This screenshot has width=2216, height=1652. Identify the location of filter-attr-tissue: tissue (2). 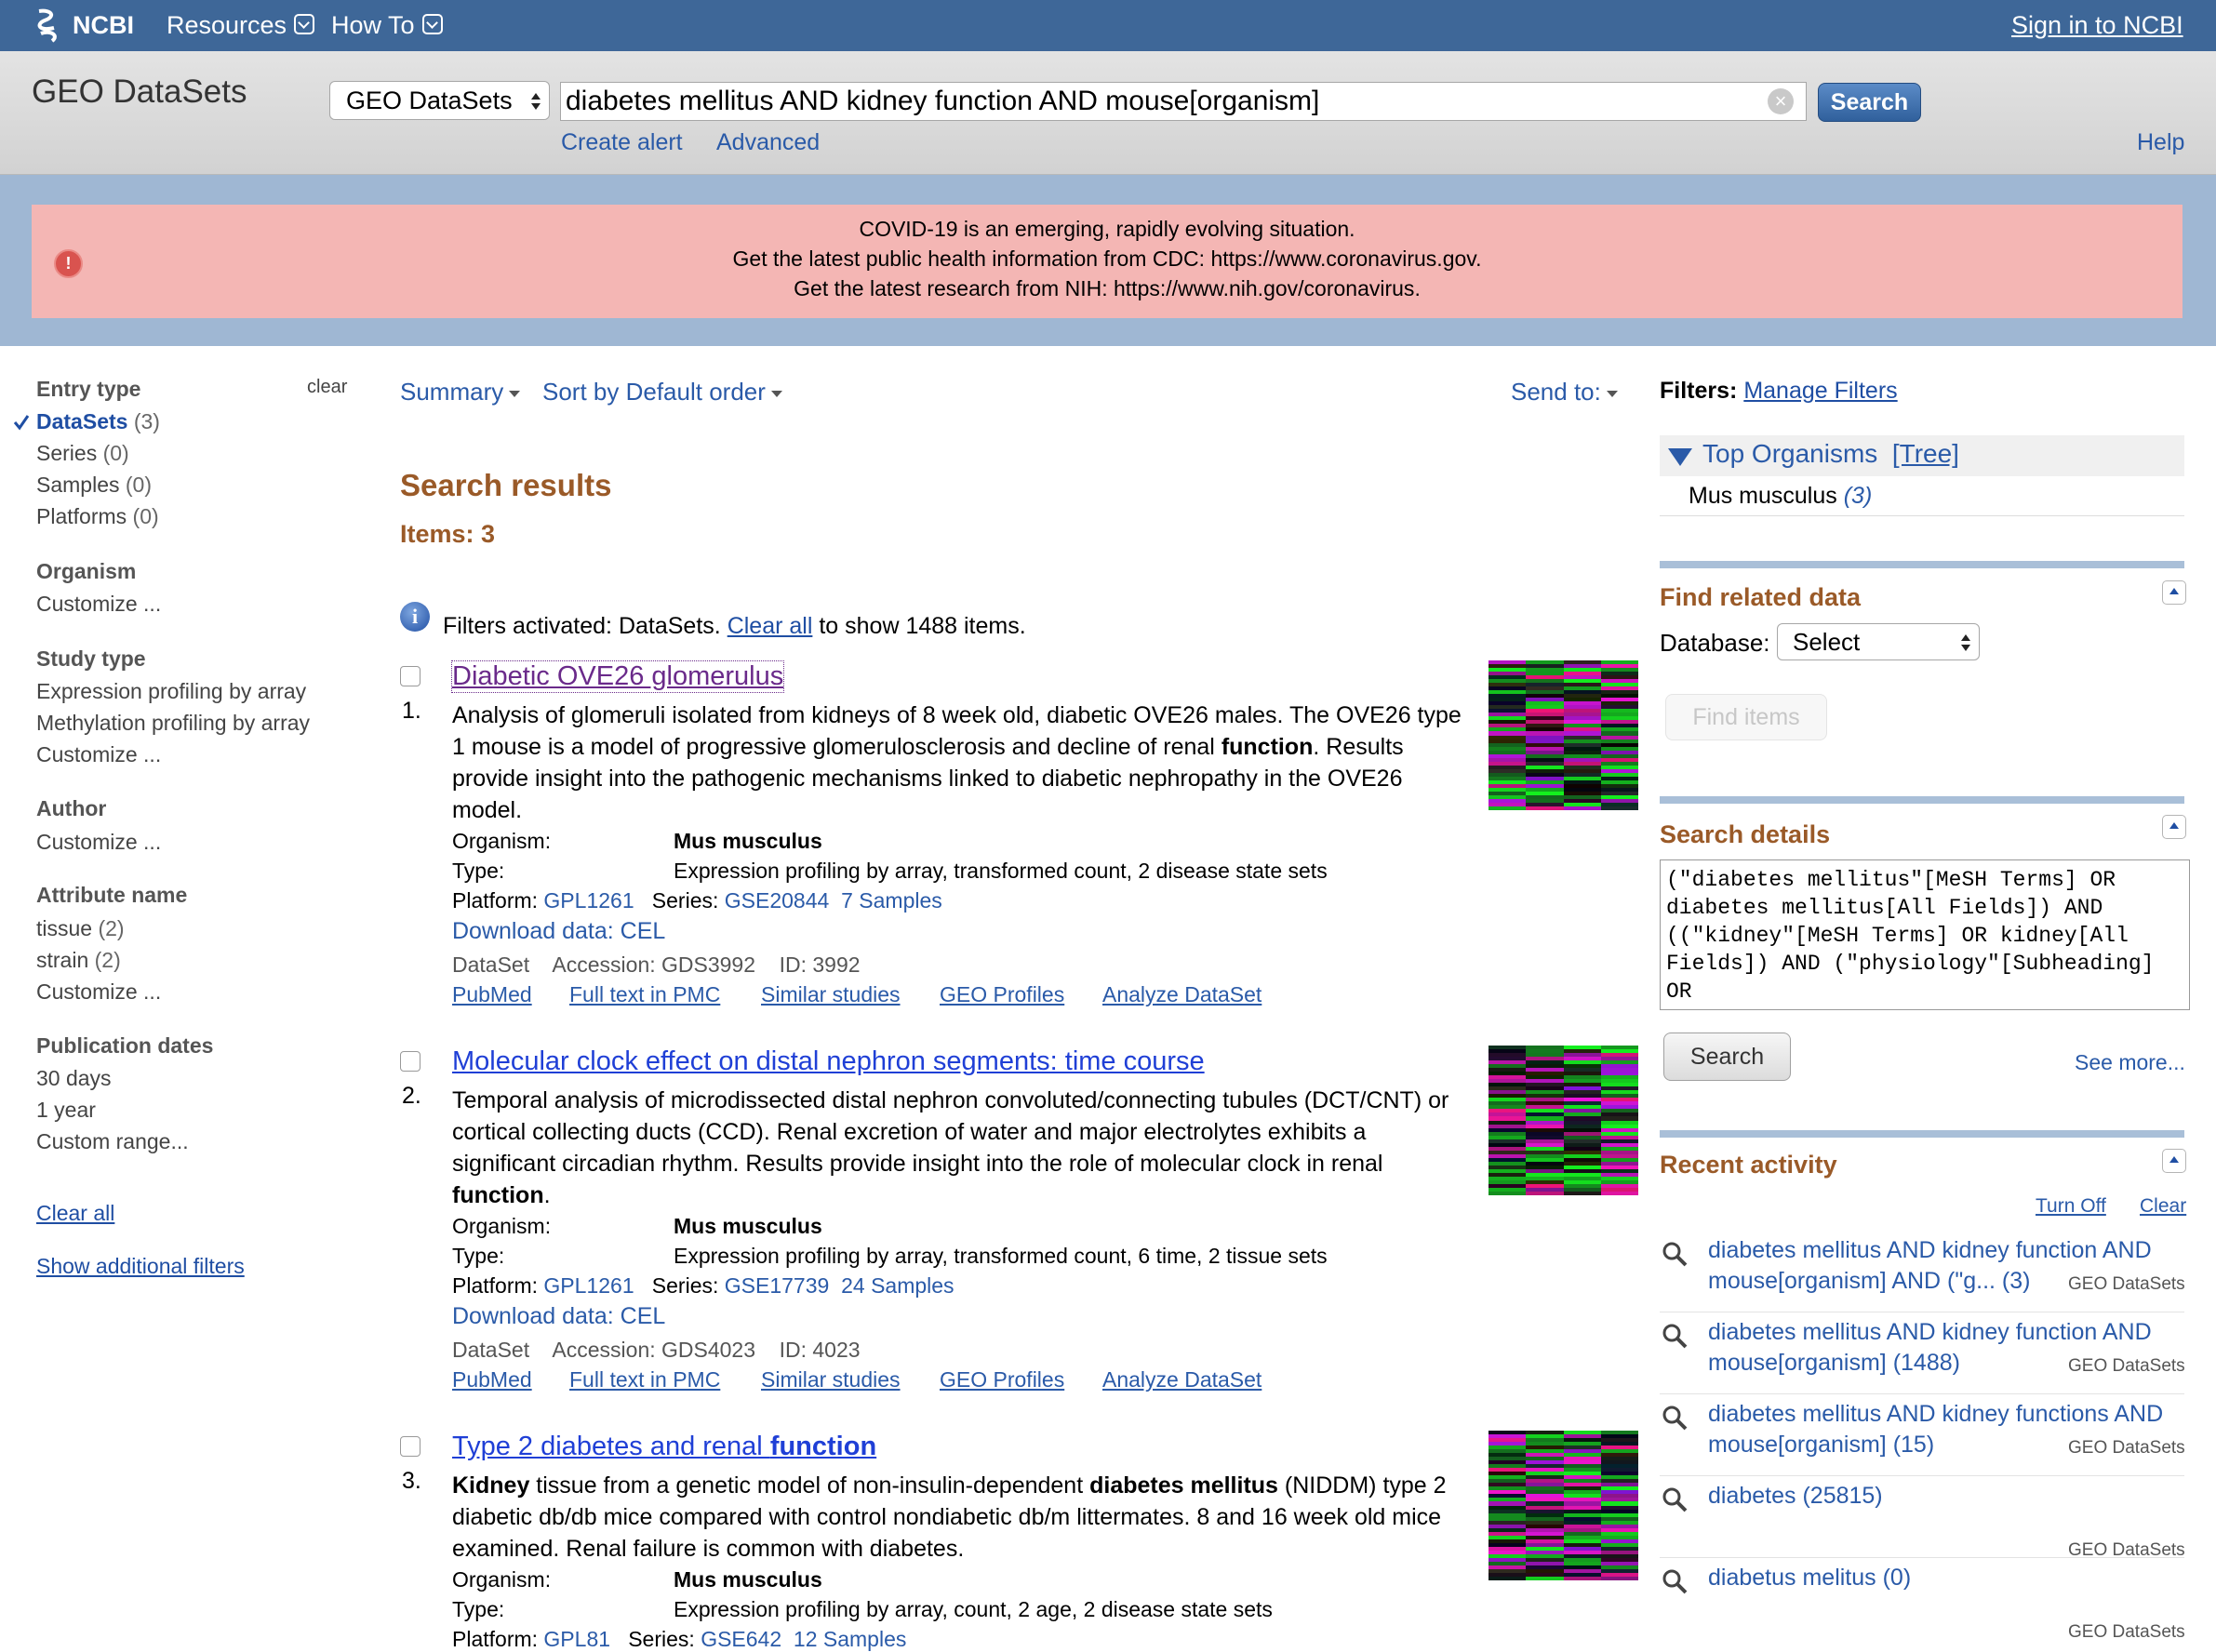
(80, 928).